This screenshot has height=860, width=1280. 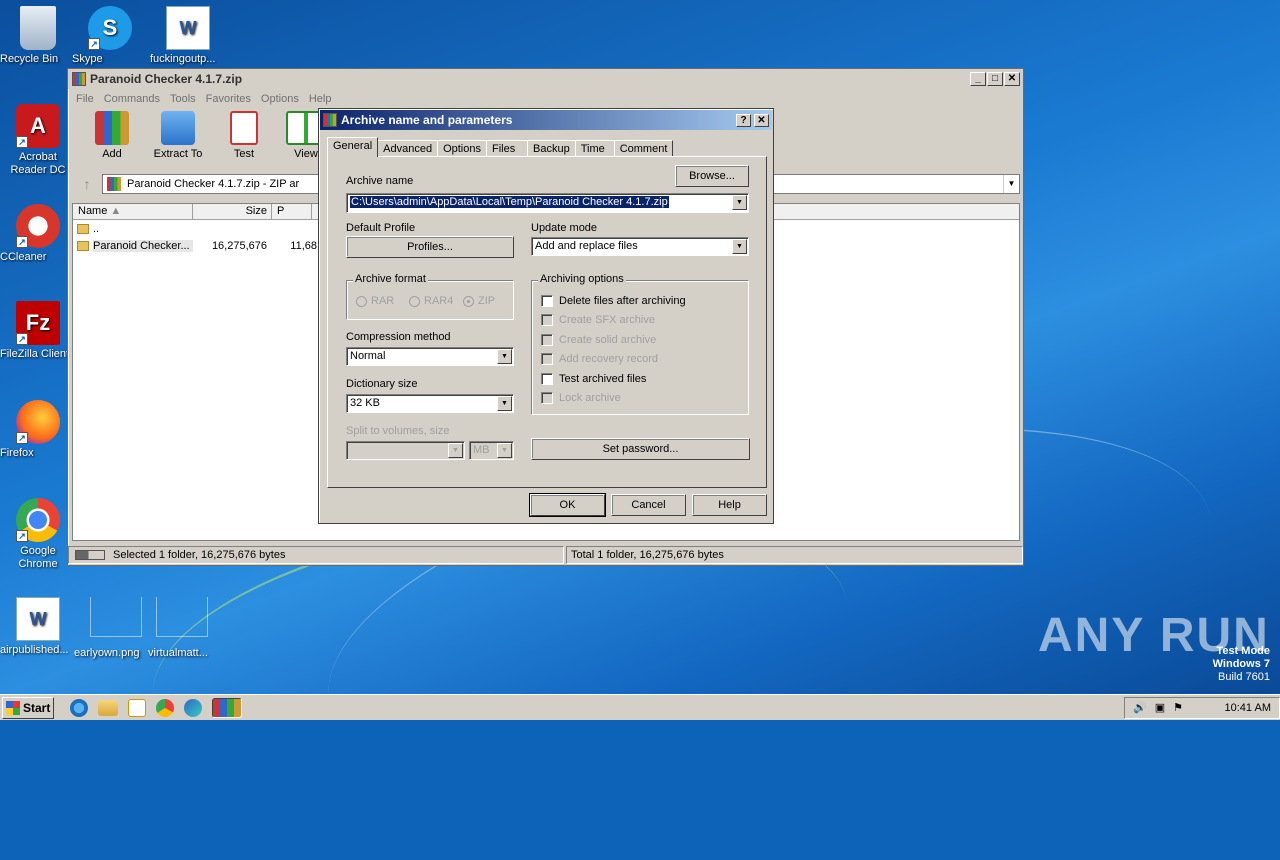 I want to click on toolbar-test-button: Test, so click(x=244, y=134).